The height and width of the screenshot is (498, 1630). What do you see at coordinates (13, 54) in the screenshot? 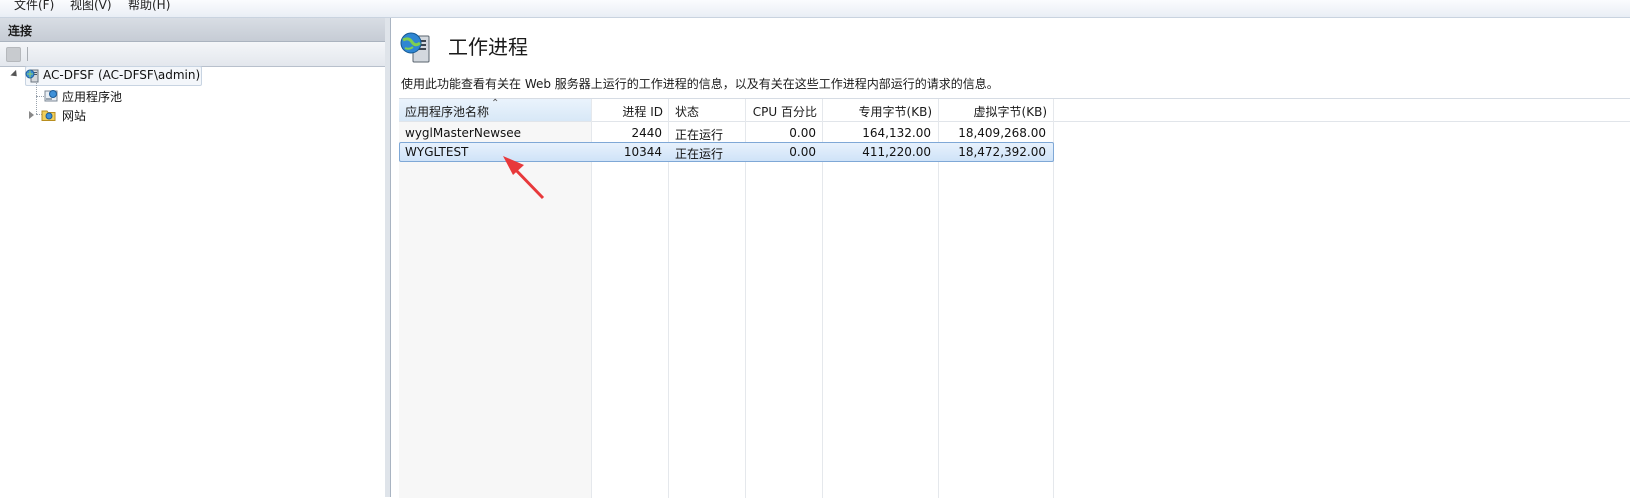
I see `connect-icon` at bounding box center [13, 54].